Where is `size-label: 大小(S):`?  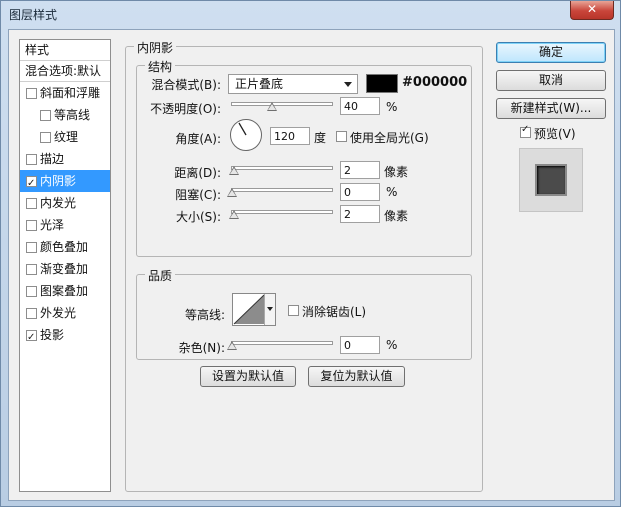 size-label: 大小(S): is located at coordinates (198, 217).